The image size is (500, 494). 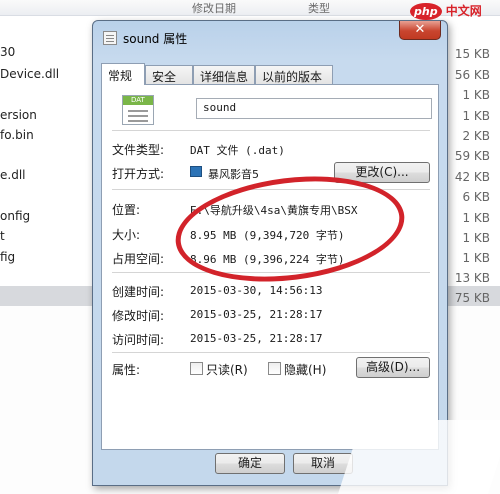 What do you see at coordinates (224, 74) in the screenshot?
I see `tab-details: 详细信息` at bounding box center [224, 74].